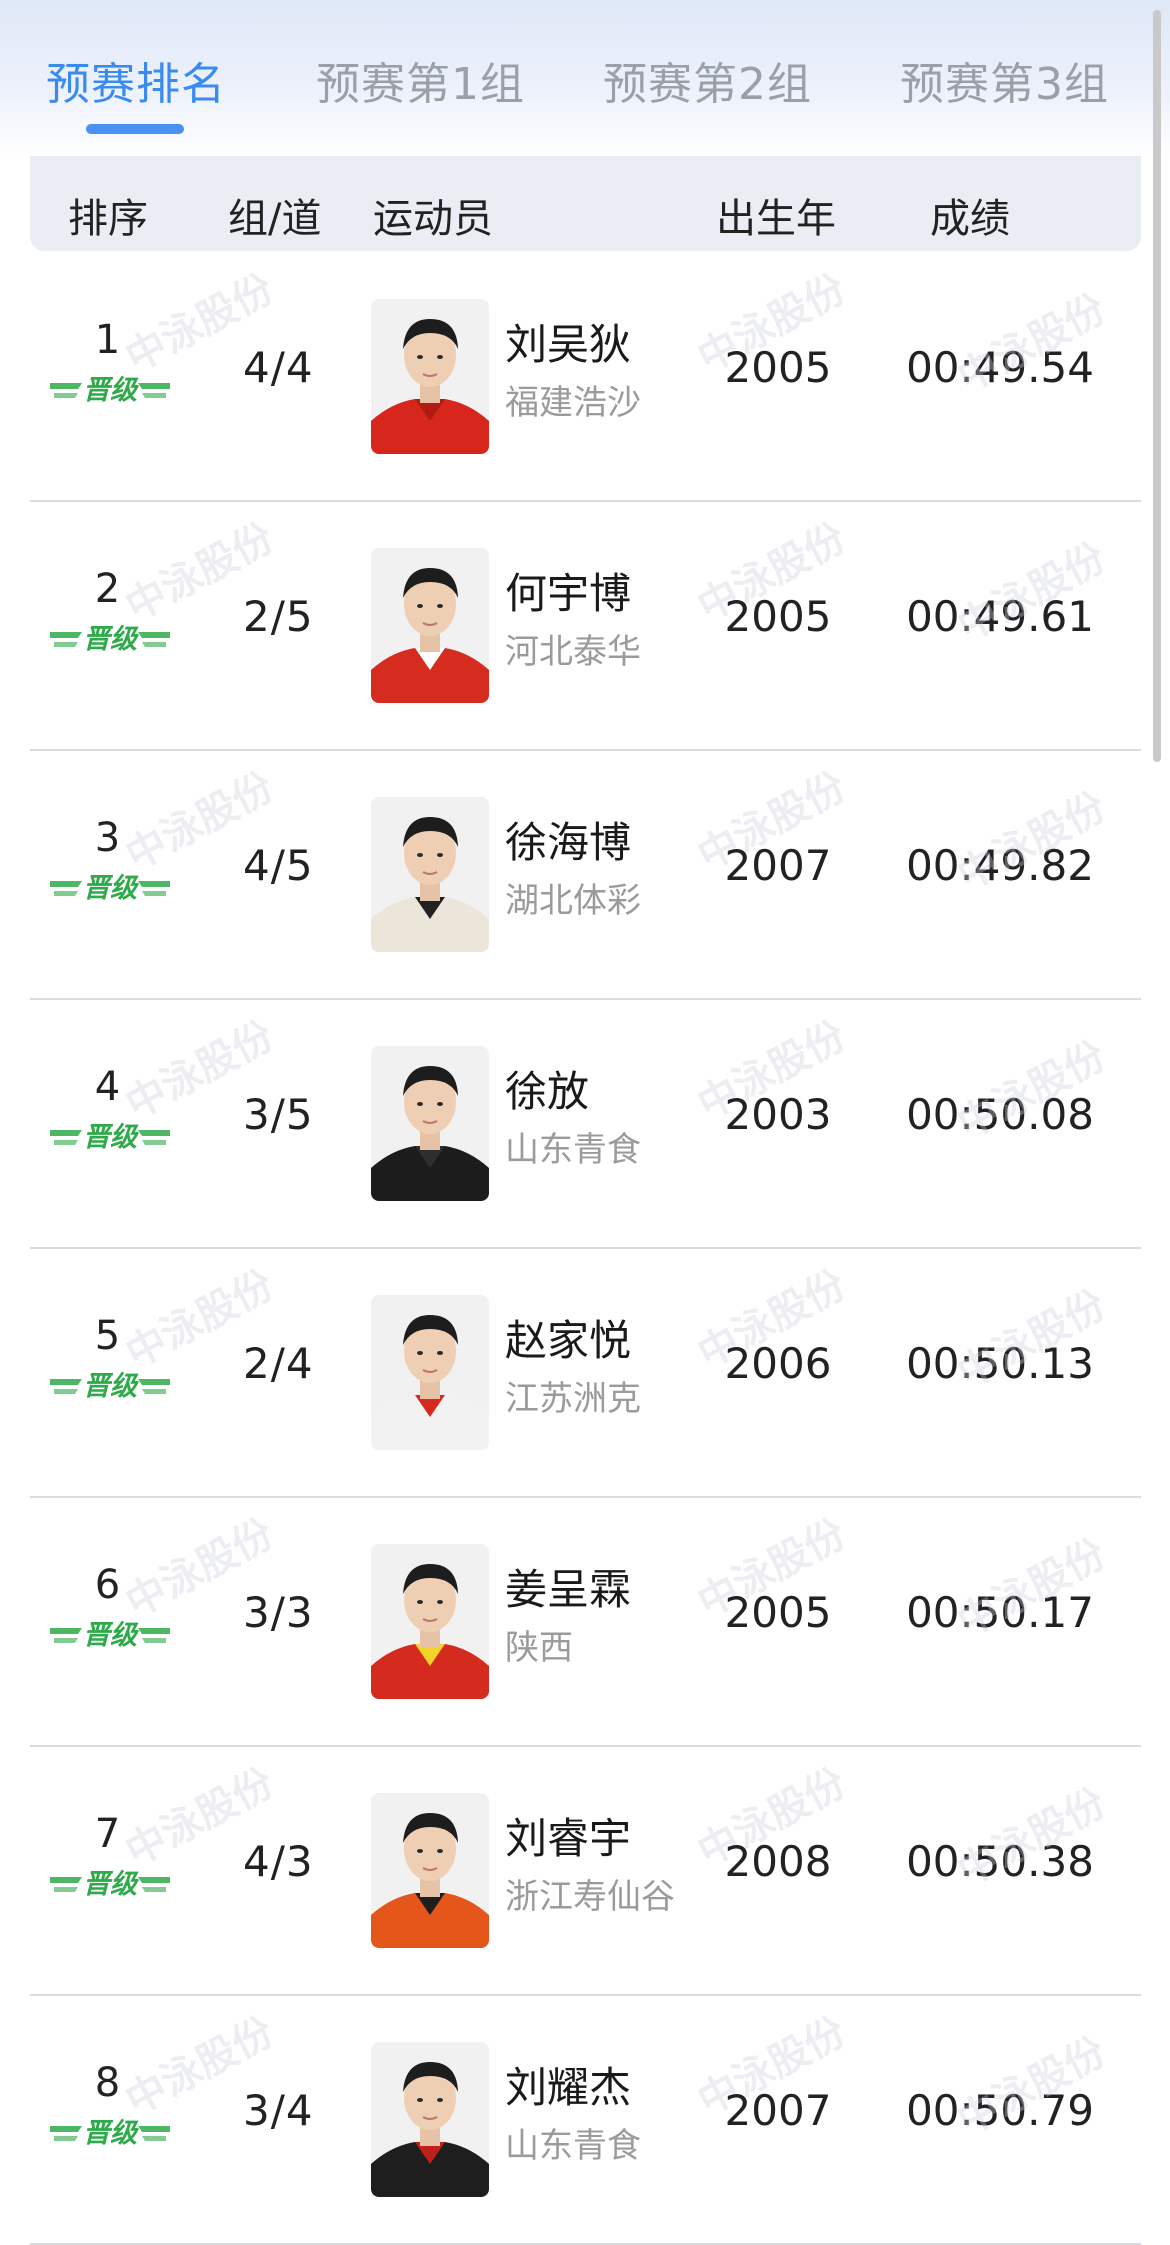 Image resolution: width=1170 pixels, height=2245 pixels. What do you see at coordinates (568, 1337) in the screenshot?
I see `athlete-name: 赵家悦` at bounding box center [568, 1337].